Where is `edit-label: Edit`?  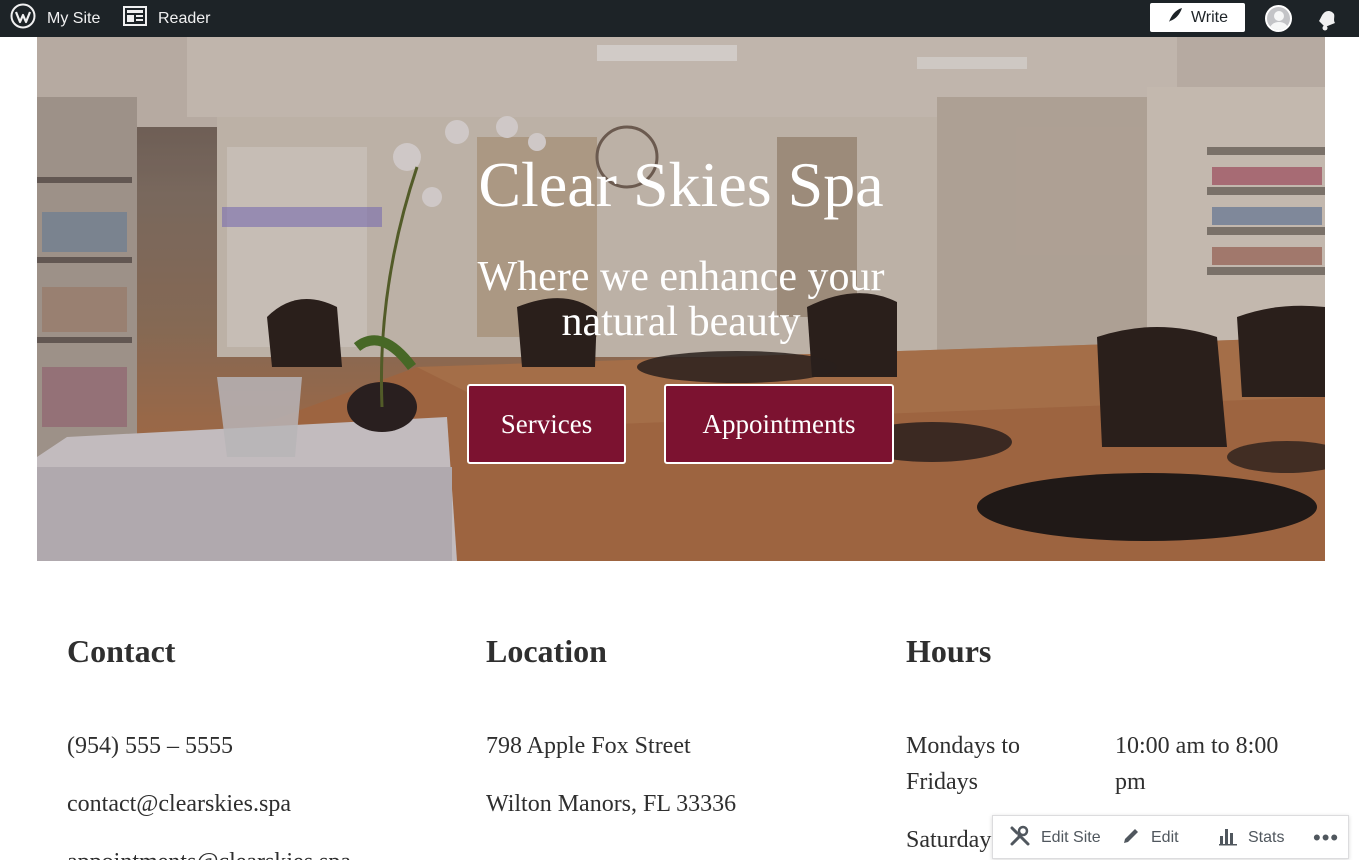 edit-label: Edit is located at coordinates (1165, 837).